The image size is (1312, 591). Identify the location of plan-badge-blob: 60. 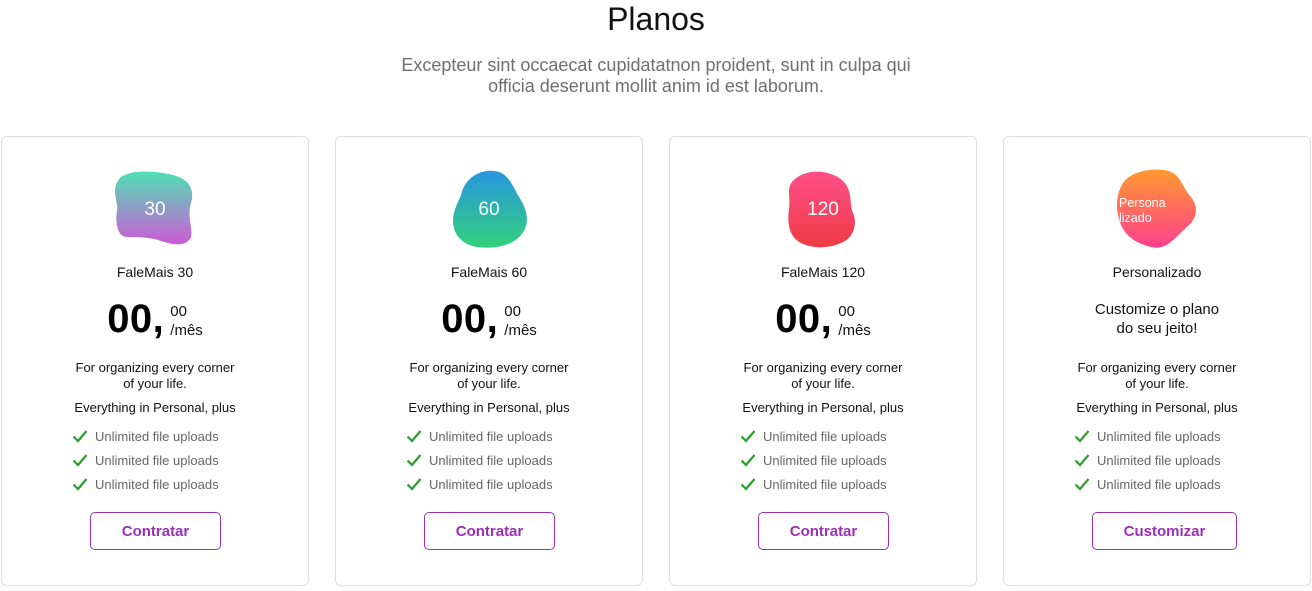
(489, 210).